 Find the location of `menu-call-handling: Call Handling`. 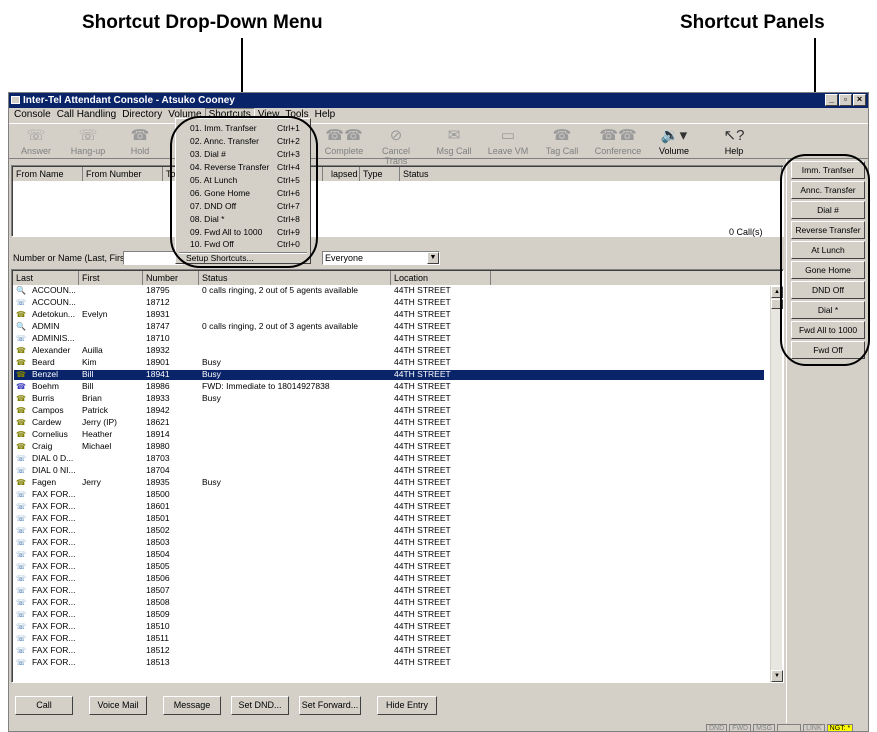

menu-call-handling: Call Handling is located at coordinates (86, 115).